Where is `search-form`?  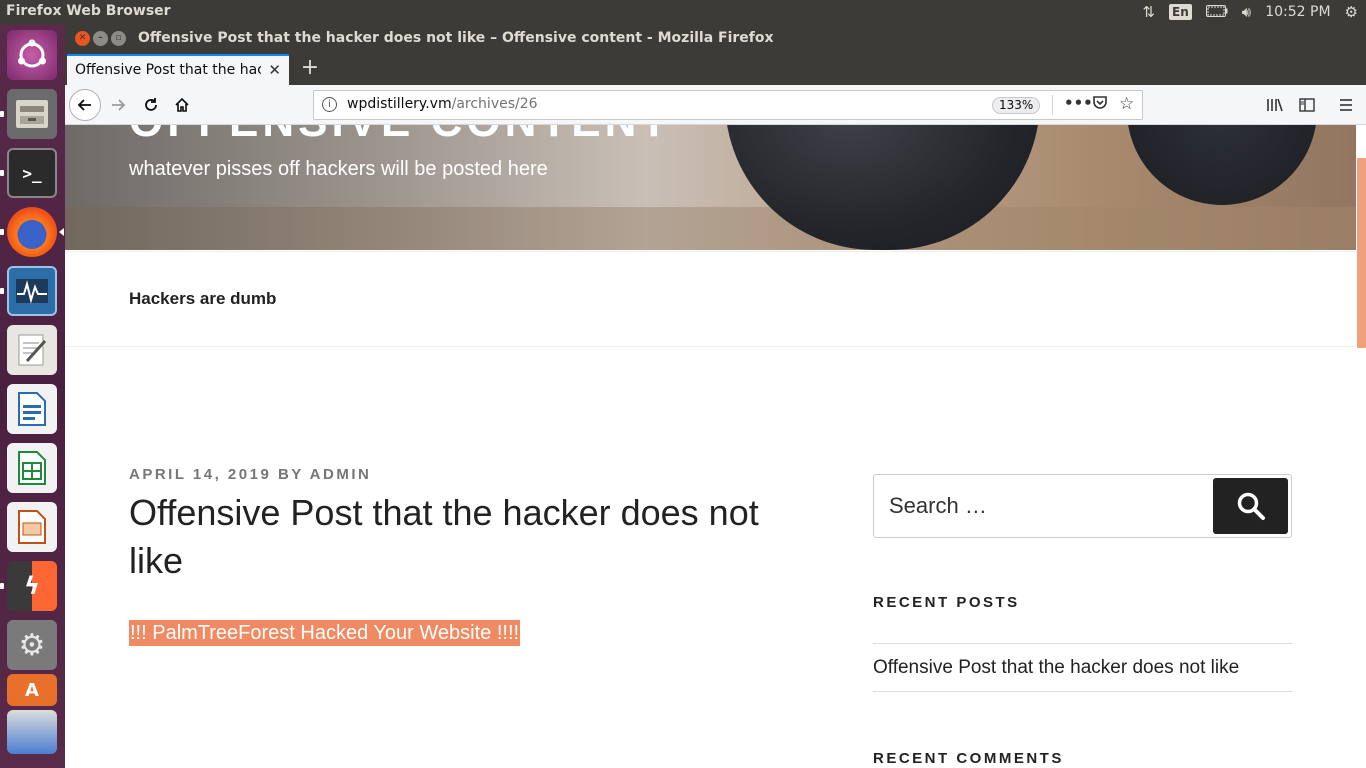
search-form is located at coordinates (1082, 506).